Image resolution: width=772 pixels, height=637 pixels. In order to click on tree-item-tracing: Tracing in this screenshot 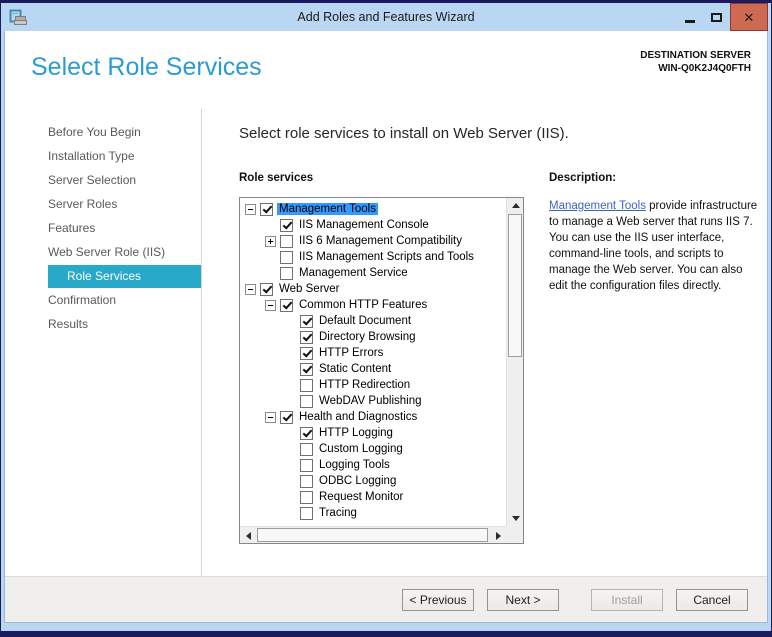, I will do `click(373, 513)`.